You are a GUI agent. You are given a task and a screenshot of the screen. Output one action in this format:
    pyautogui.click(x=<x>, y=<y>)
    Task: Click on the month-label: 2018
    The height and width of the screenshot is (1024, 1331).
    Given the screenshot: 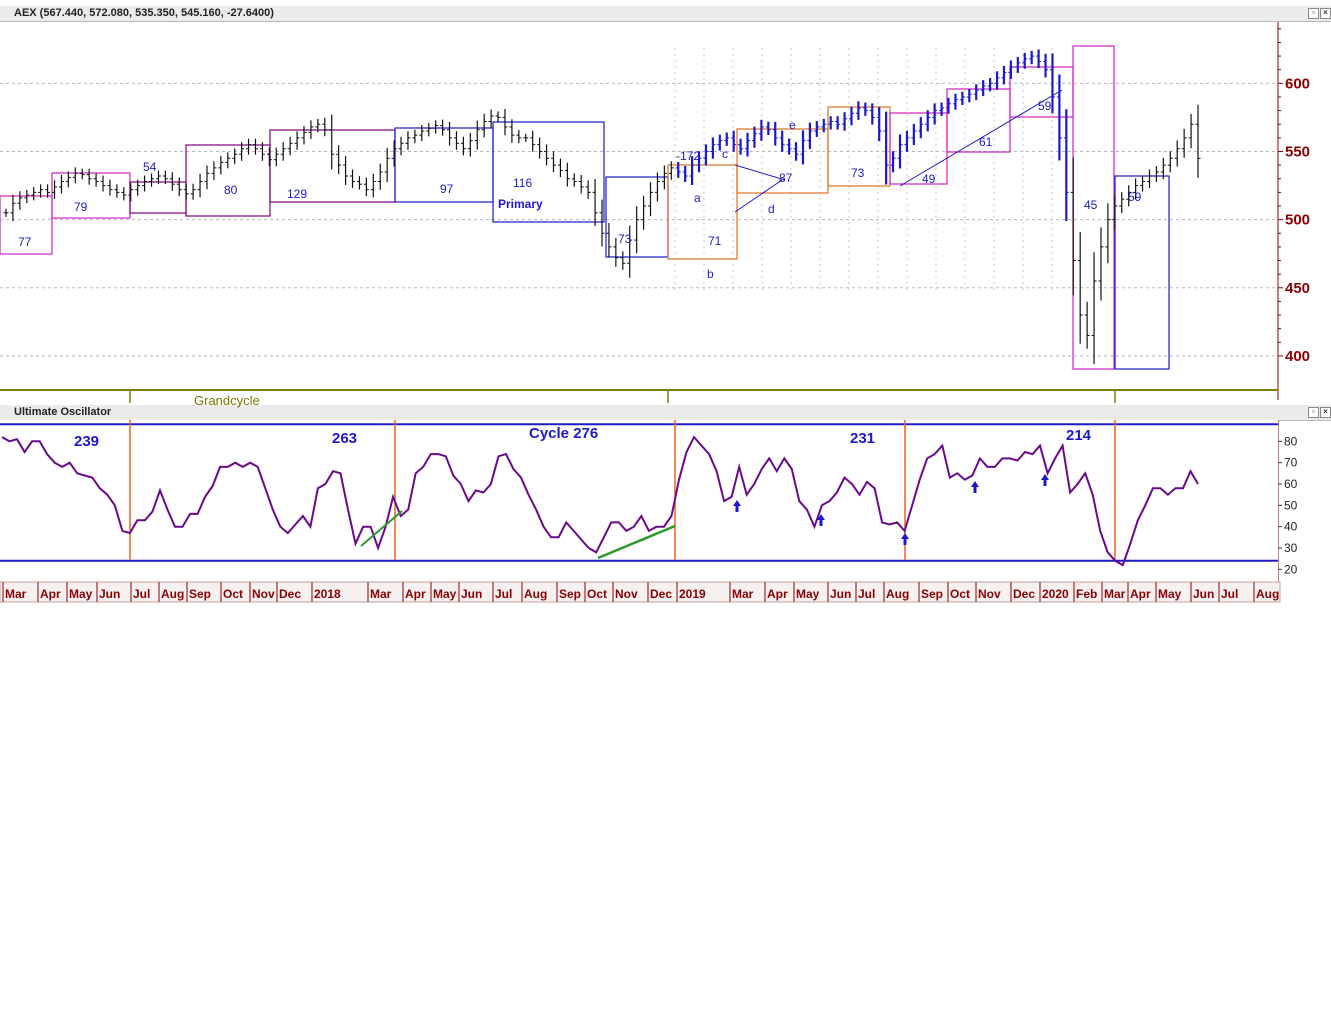 What is the action you would take?
    pyautogui.click(x=327, y=594)
    